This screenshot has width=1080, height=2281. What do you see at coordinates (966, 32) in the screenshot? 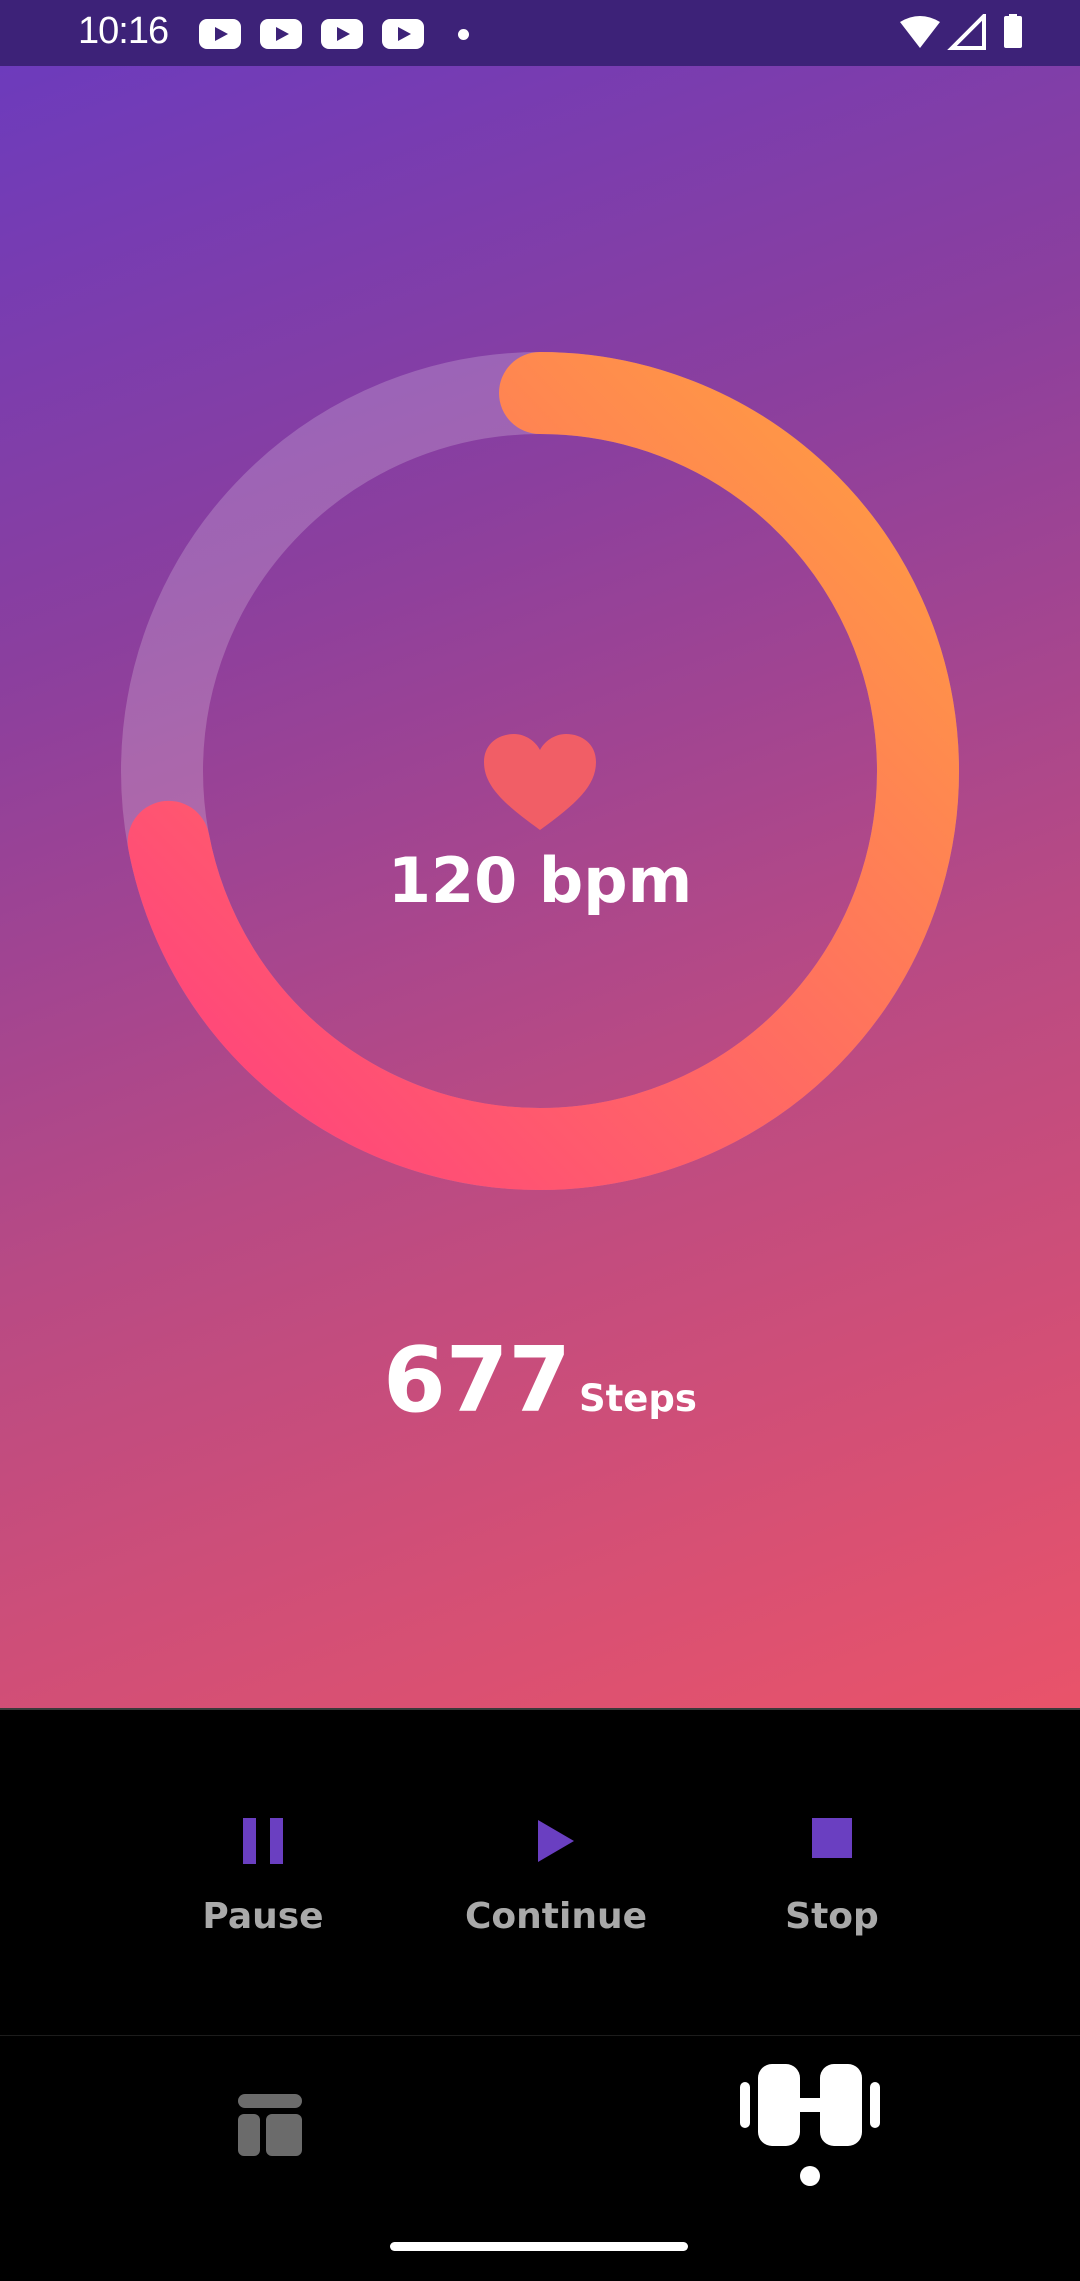
I see `signal-icon` at bounding box center [966, 32].